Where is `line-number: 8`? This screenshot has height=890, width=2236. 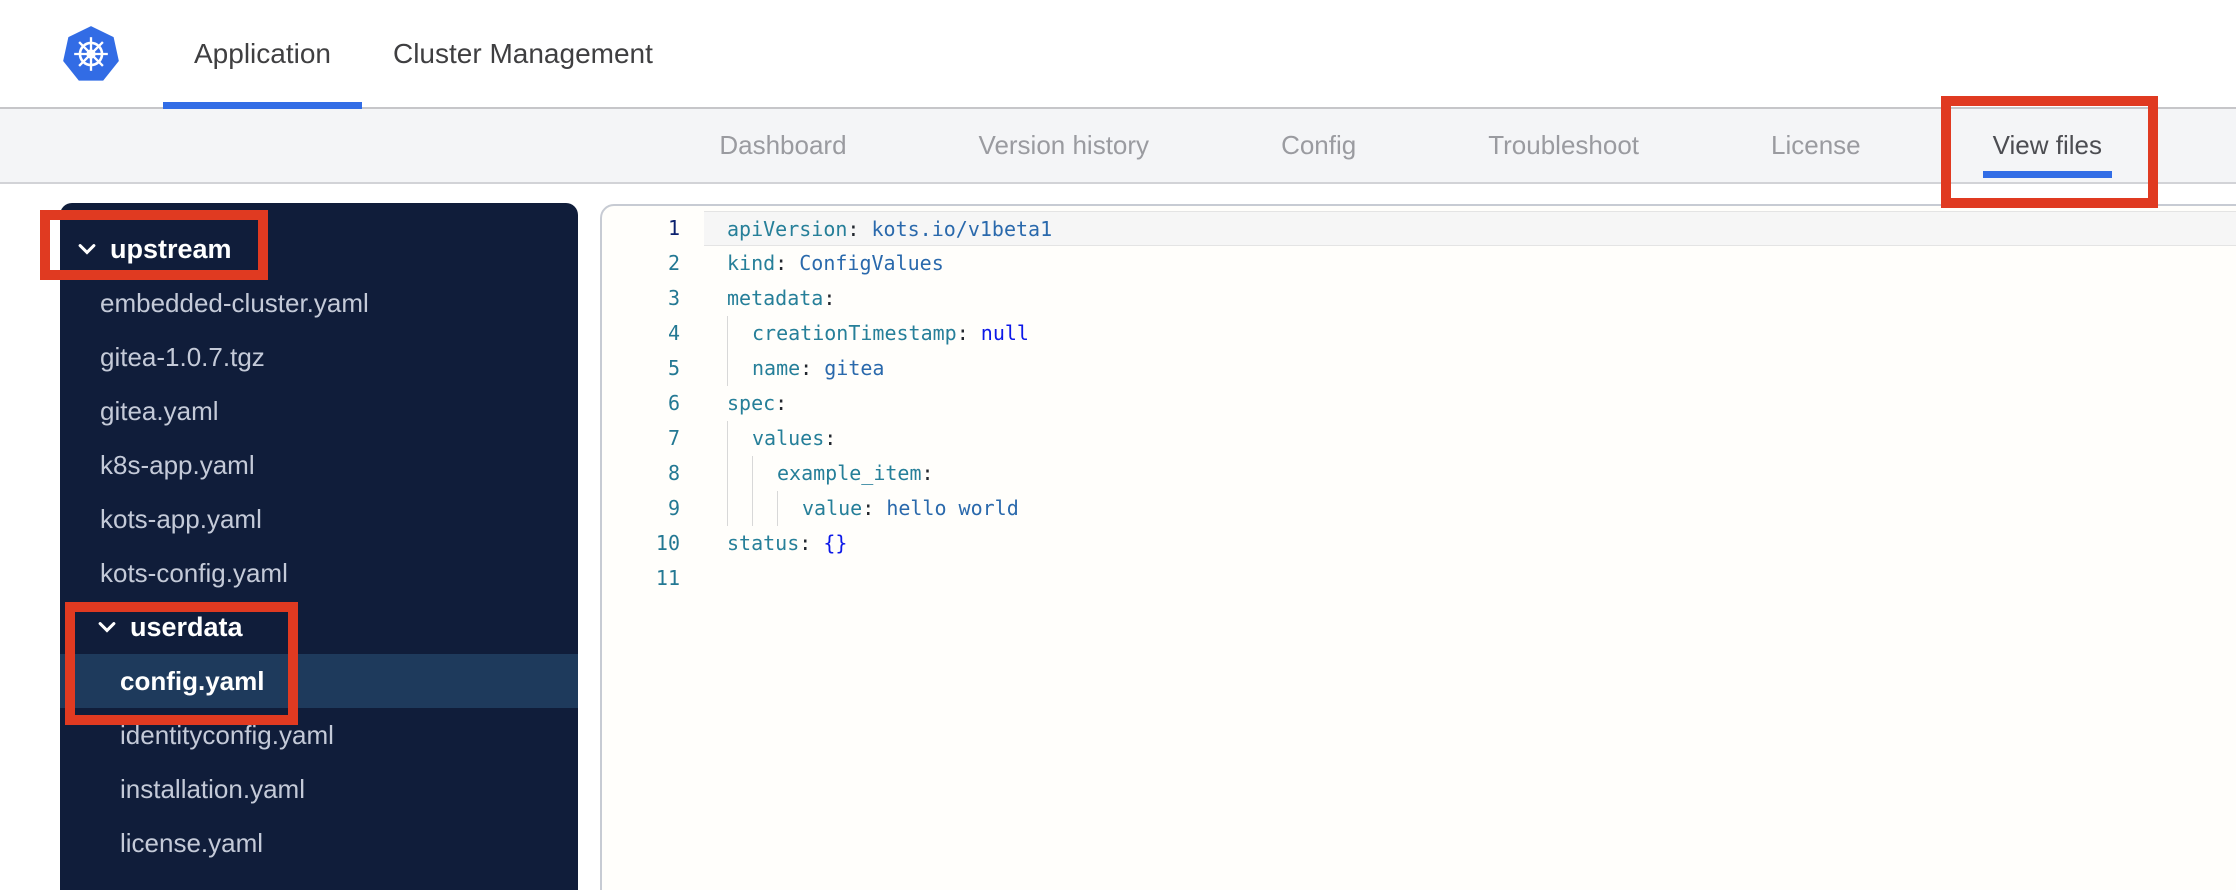 line-number: 8 is located at coordinates (673, 473).